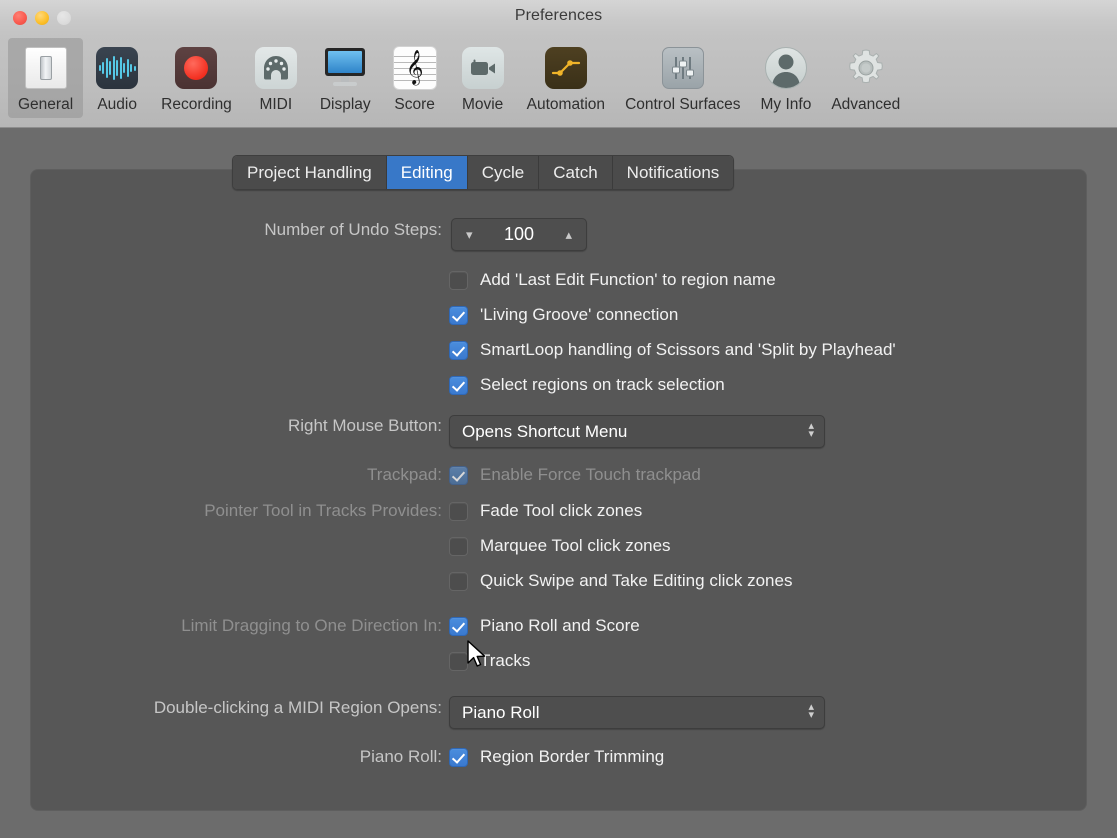  Describe the element at coordinates (568, 234) in the screenshot. I see `chevron-up-icon: ▴` at that location.